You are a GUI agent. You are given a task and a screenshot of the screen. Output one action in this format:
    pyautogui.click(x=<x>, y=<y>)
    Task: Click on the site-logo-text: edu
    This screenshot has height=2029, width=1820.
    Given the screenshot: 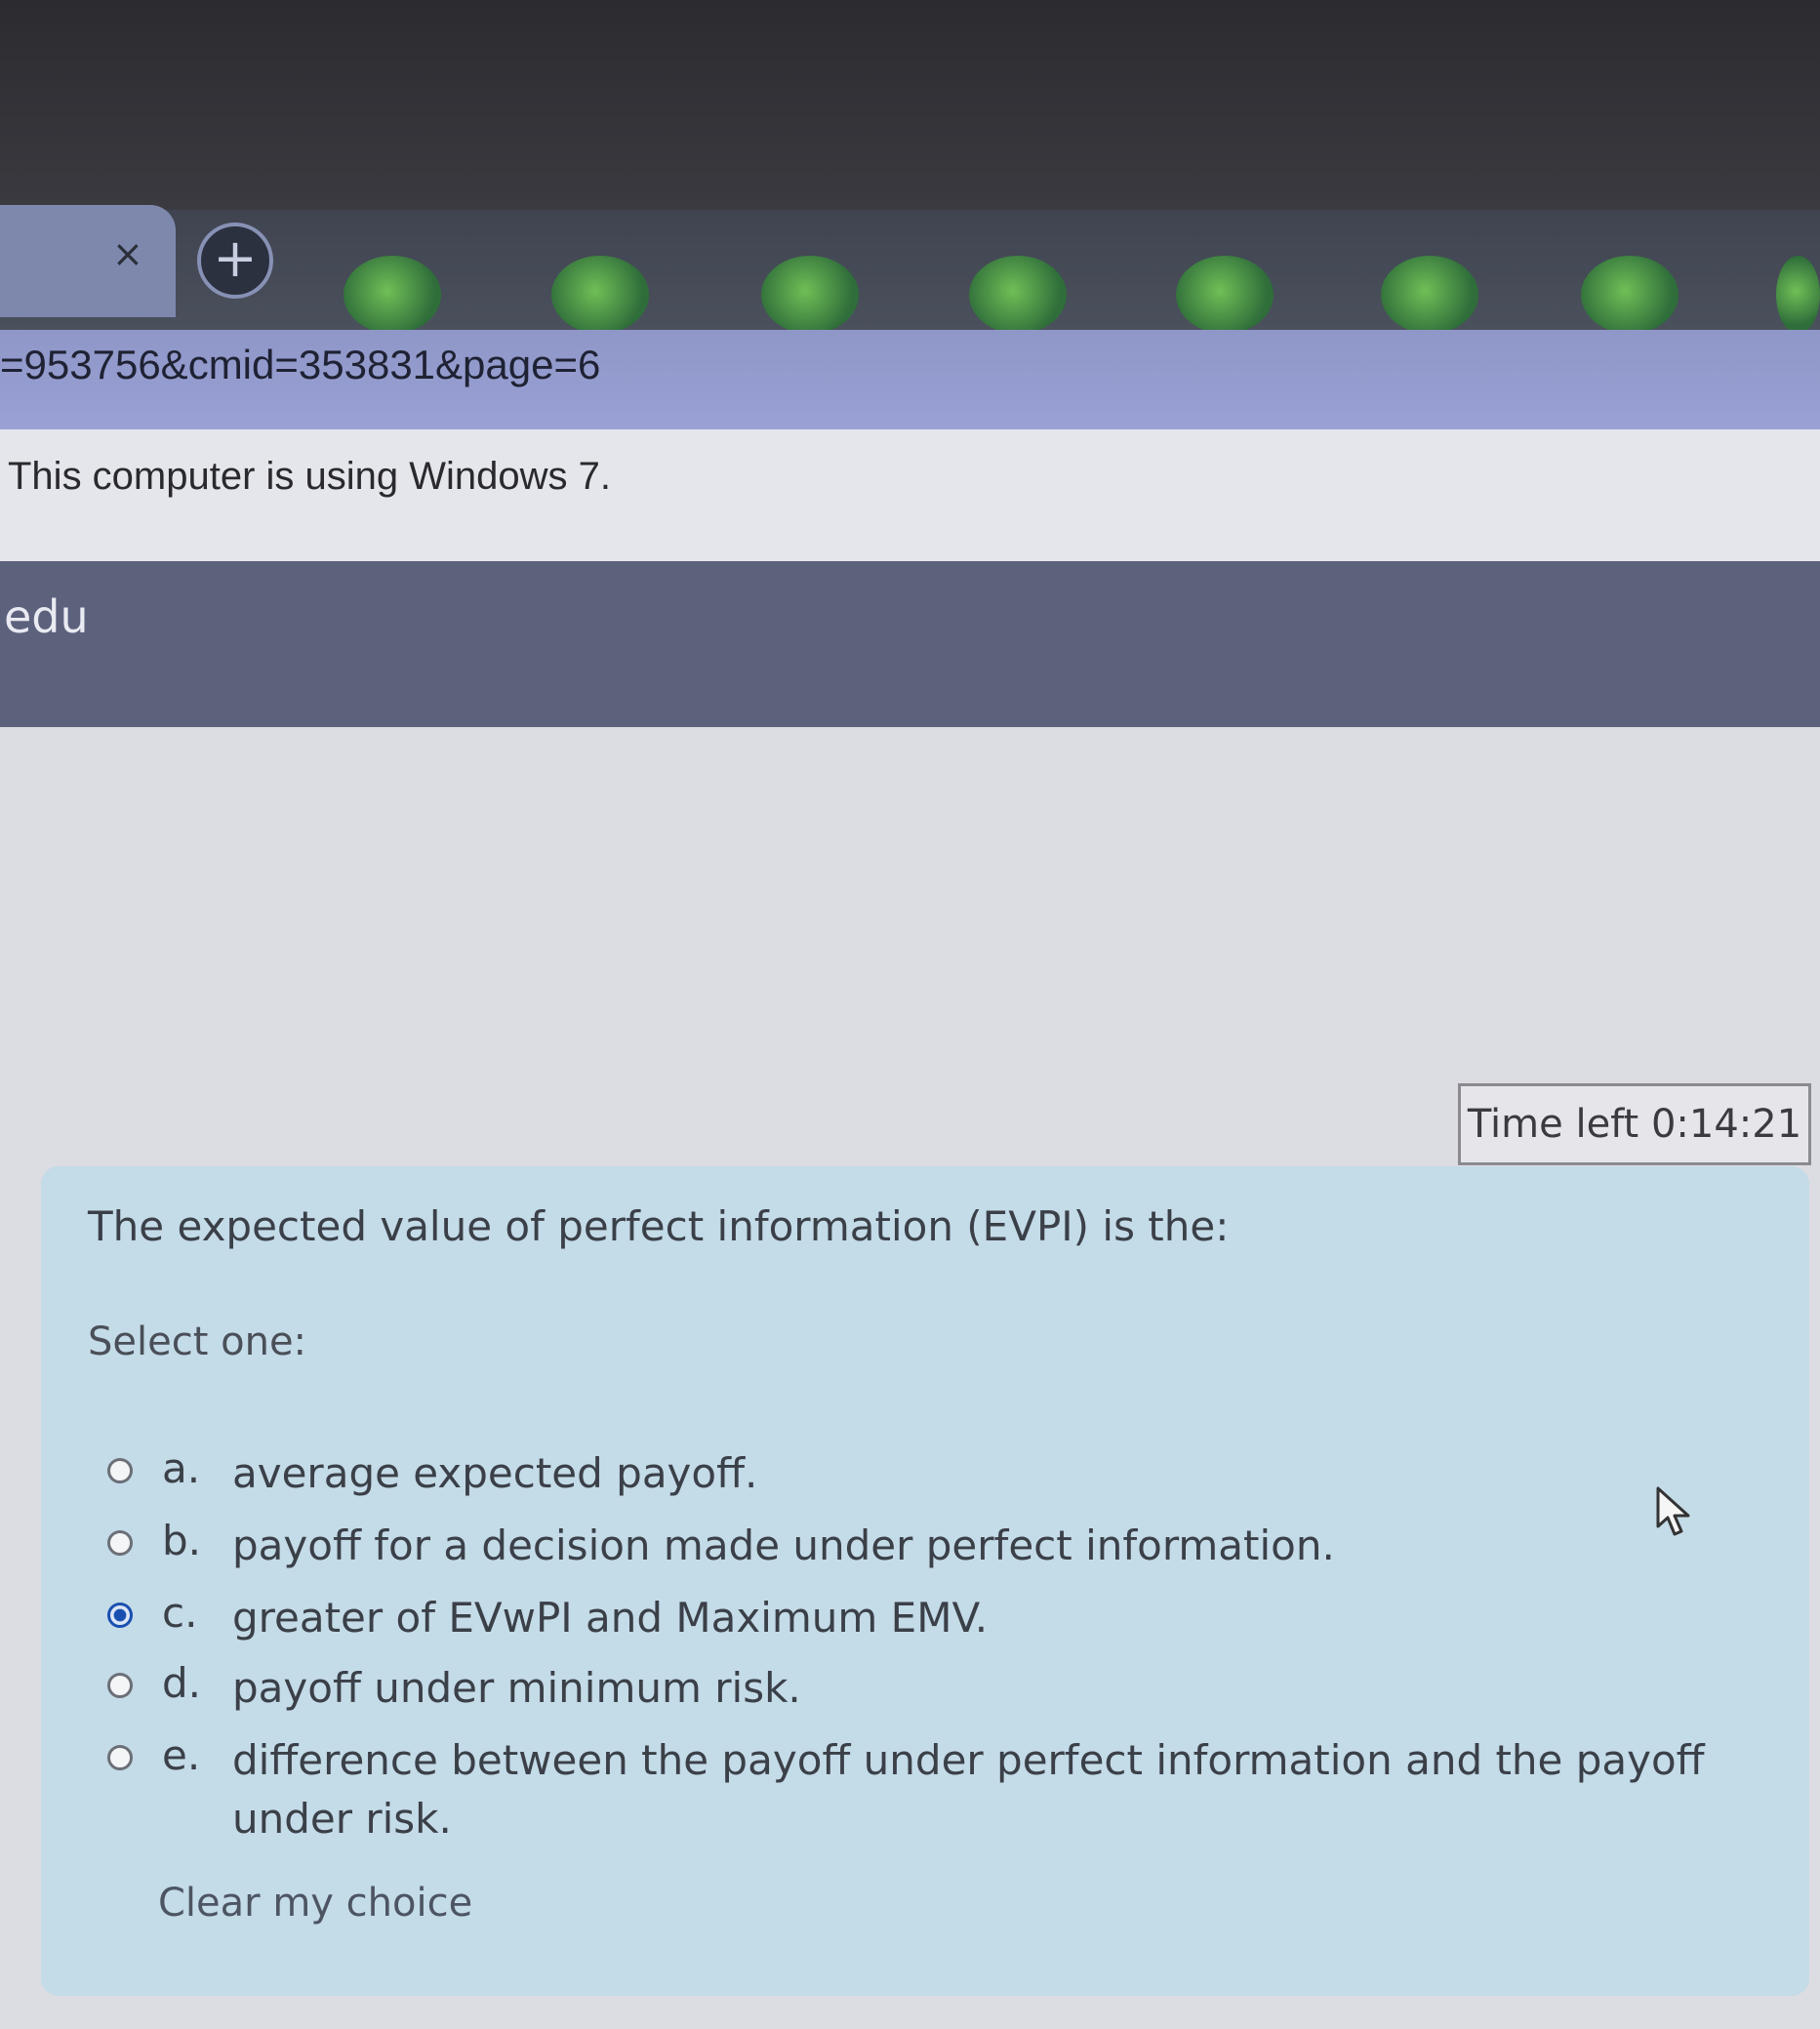 What is the action you would take?
    pyautogui.click(x=46, y=616)
    